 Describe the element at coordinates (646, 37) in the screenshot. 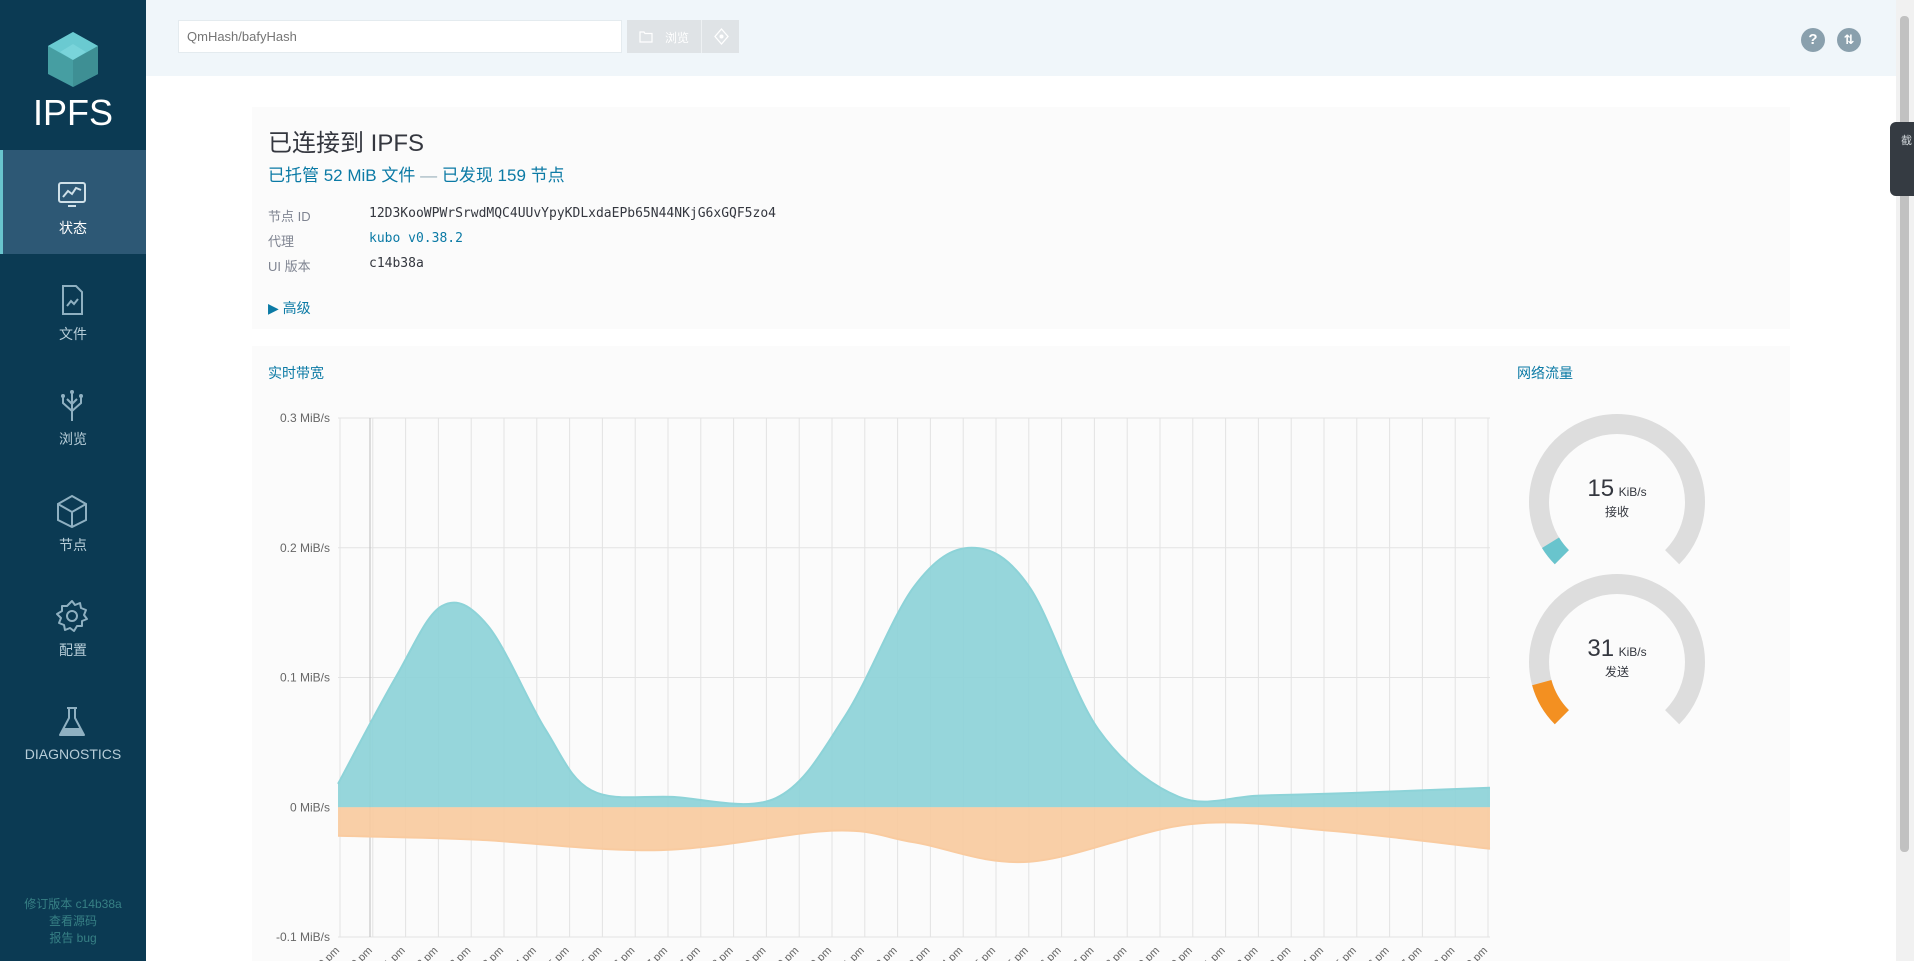

I see `folder-icon` at that location.